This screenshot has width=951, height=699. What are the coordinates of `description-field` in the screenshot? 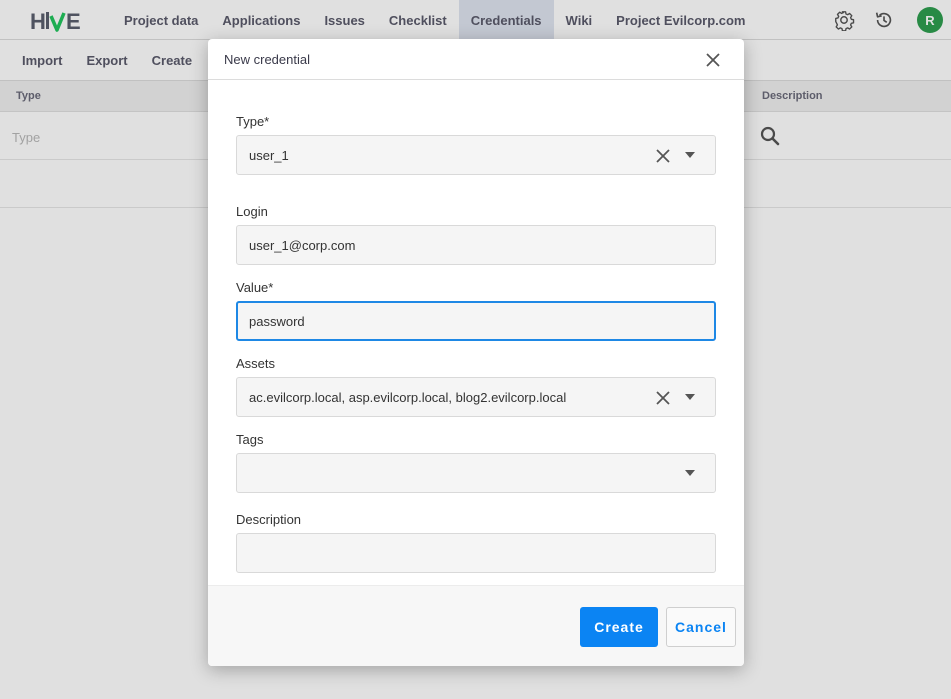 It's located at (476, 553).